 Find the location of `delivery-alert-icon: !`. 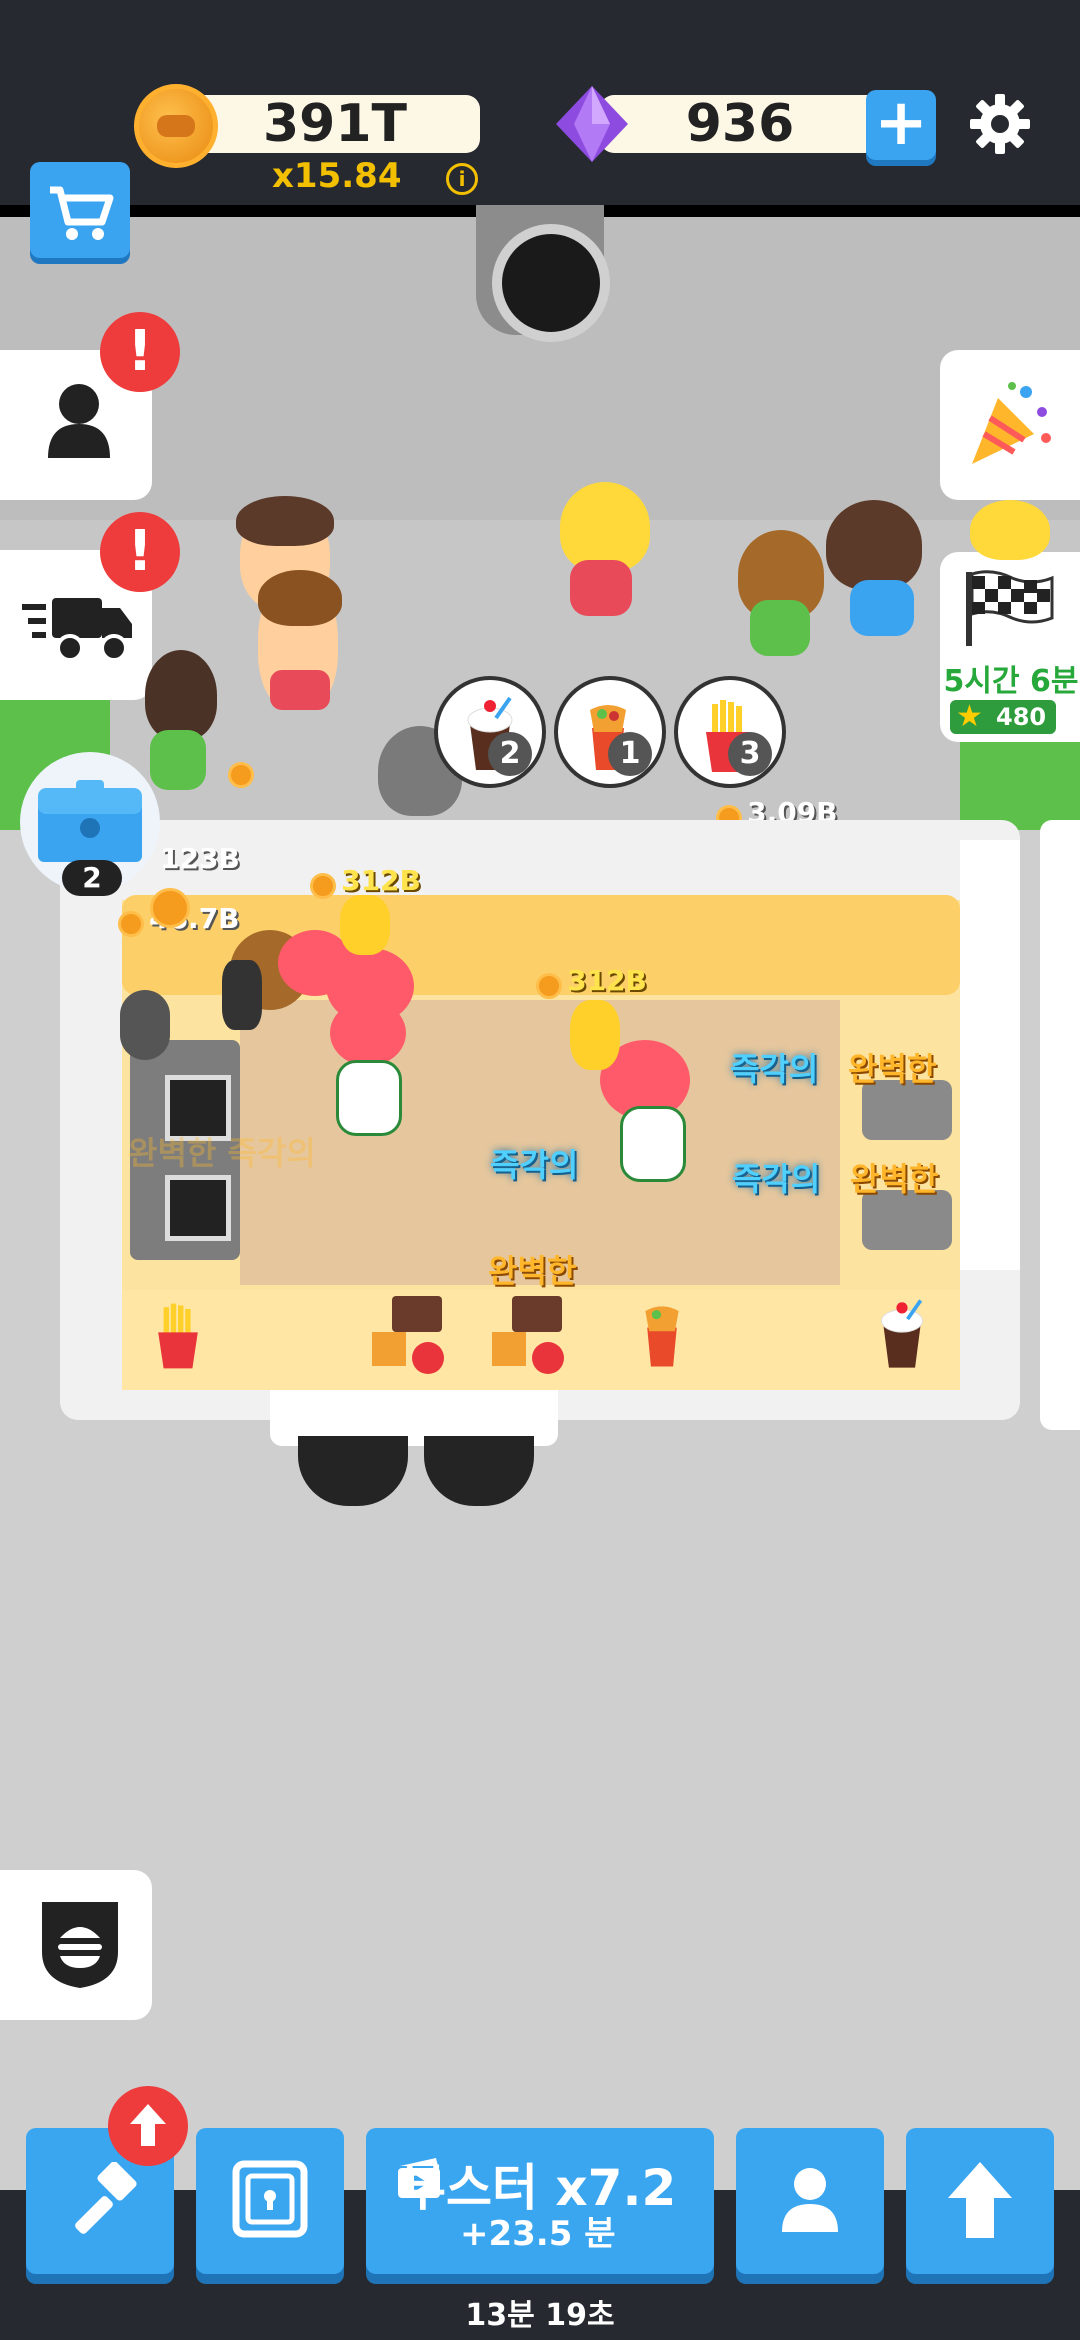

delivery-alert-icon: ! is located at coordinates (140, 552).